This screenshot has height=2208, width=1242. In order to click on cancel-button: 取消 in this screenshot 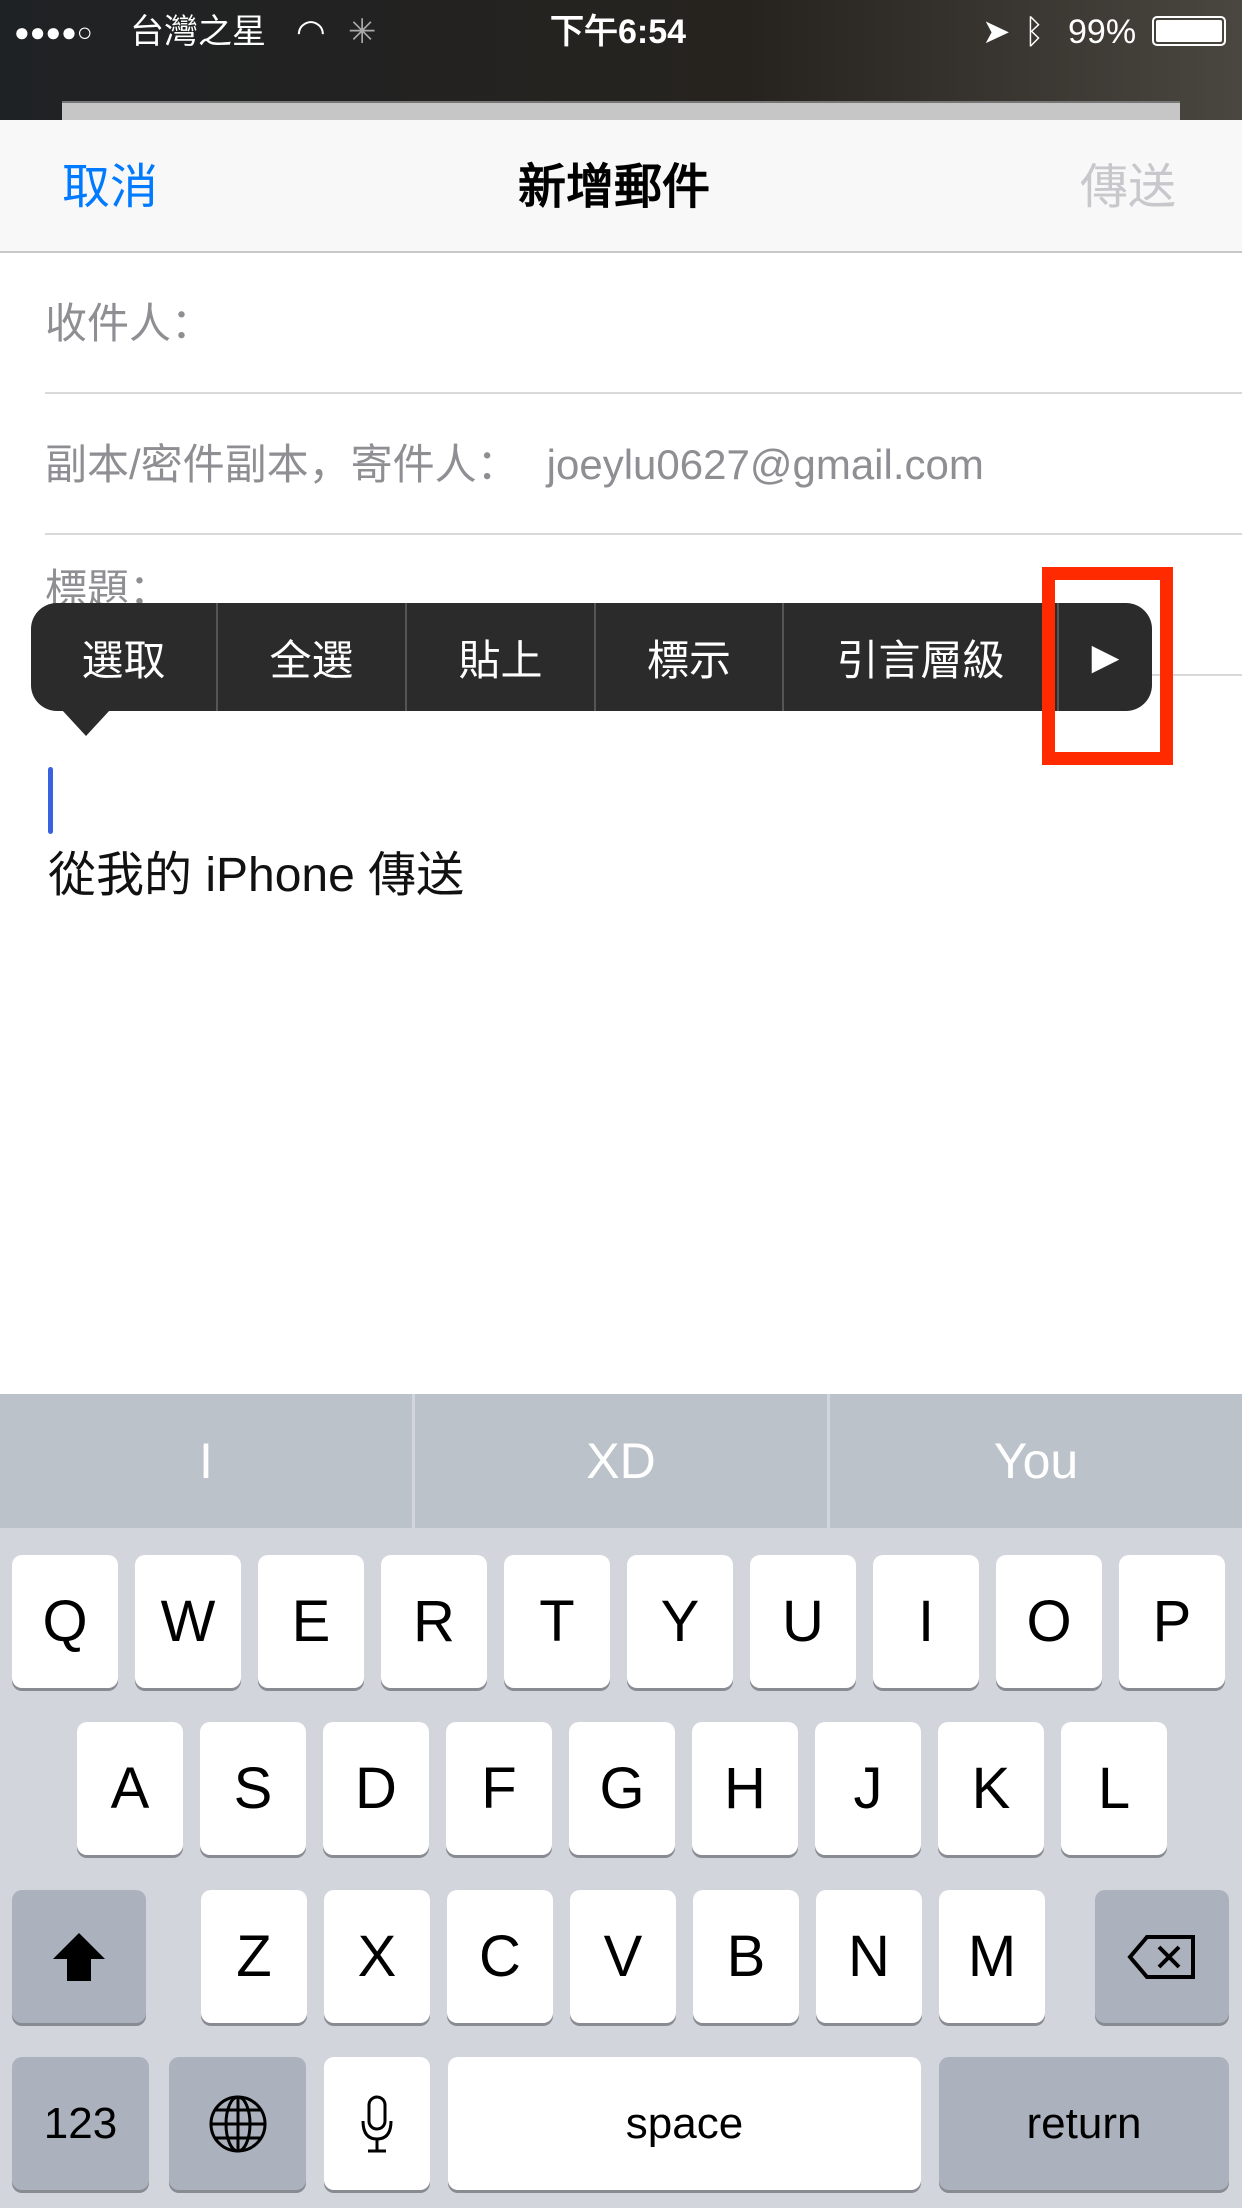, I will do `click(110, 188)`.